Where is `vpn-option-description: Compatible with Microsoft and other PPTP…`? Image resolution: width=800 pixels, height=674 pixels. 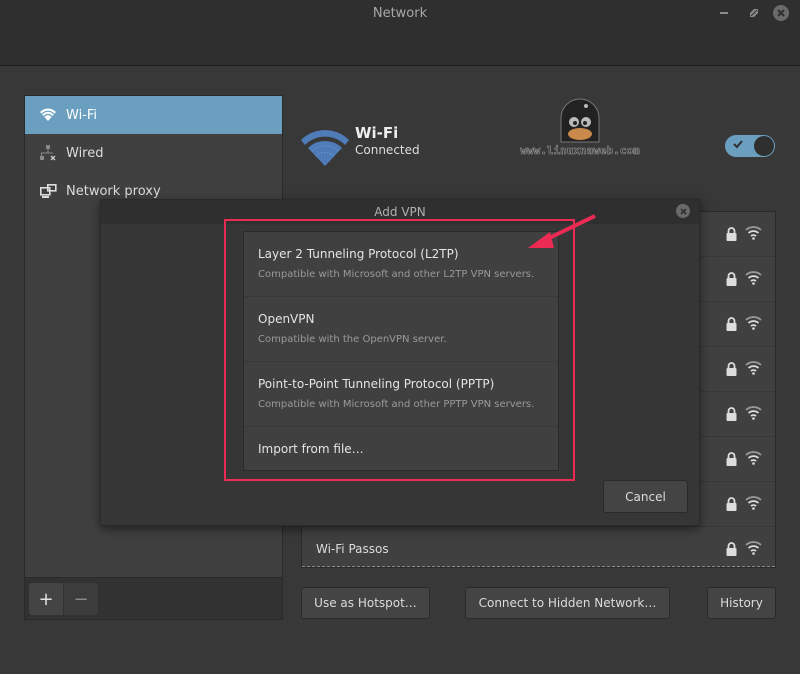 vpn-option-description: Compatible with Microsoft and other PPTP… is located at coordinates (396, 404).